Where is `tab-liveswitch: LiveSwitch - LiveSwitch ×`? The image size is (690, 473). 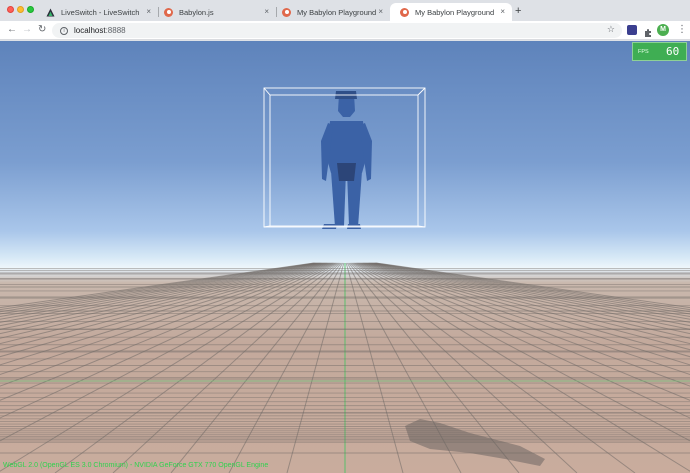 tab-liveswitch: LiveSwitch - LiveSwitch × is located at coordinates (97, 12).